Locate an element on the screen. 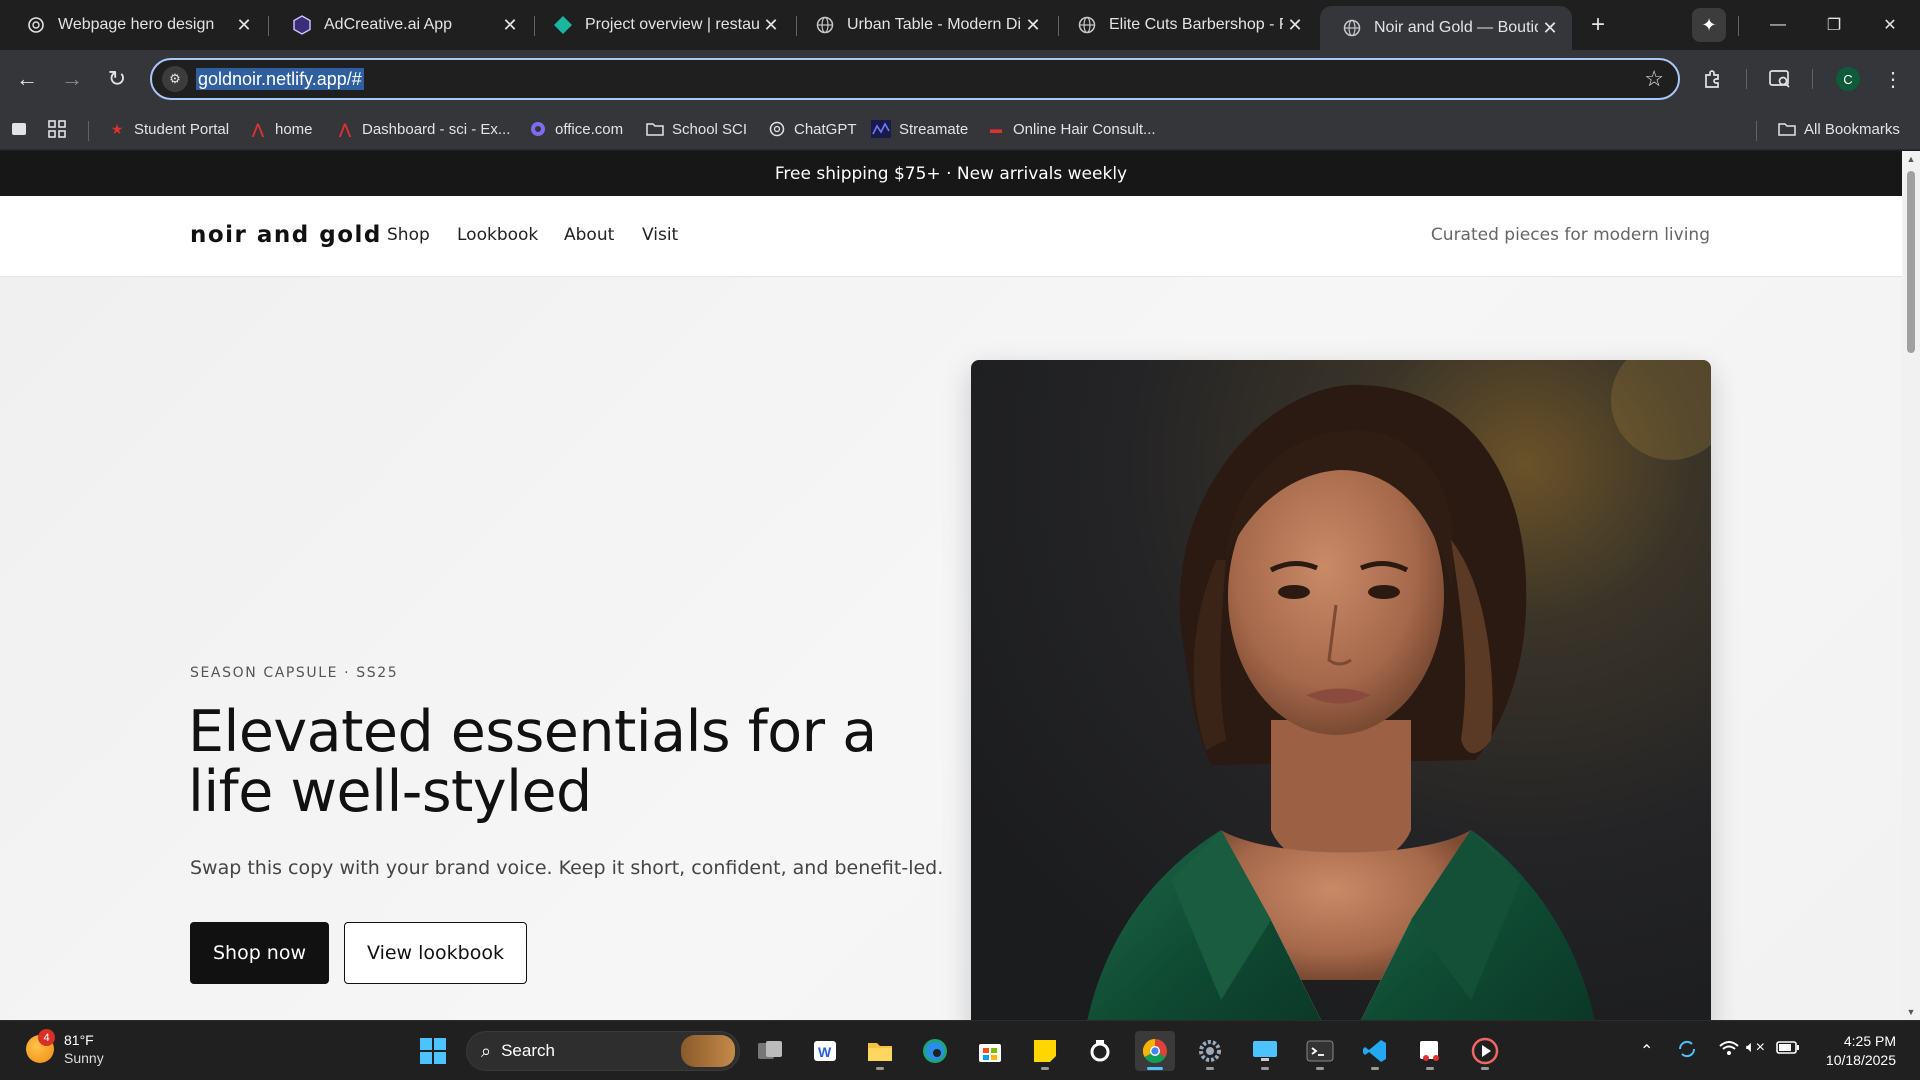 Image resolution: width=1920 pixels, height=1080 pixels. site-info-icon: ⚙ is located at coordinates (175, 79).